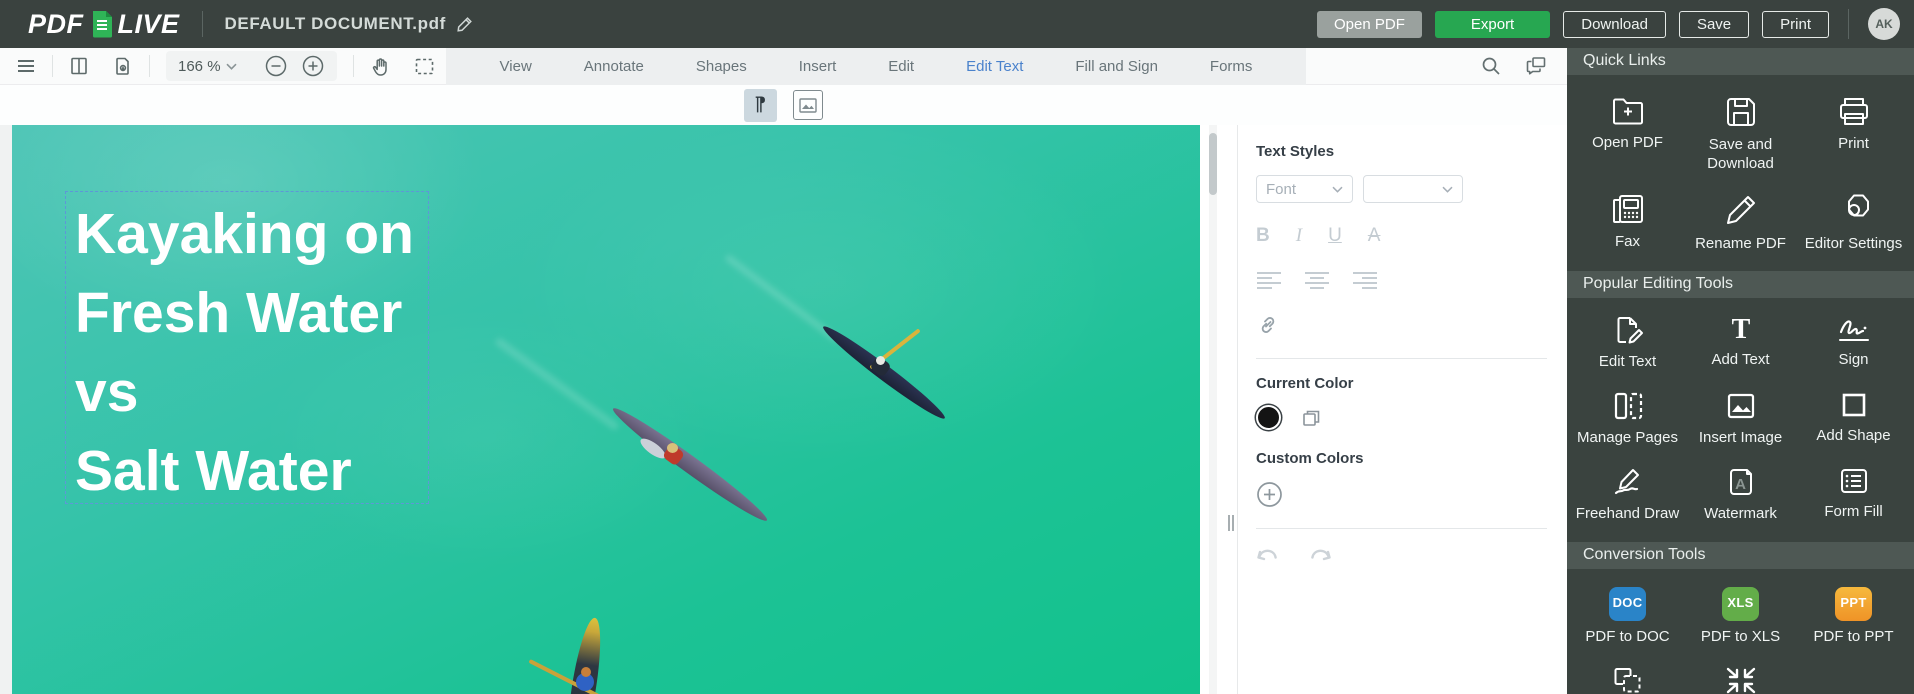 This screenshot has width=1914, height=694. I want to click on quick-link-fax: Fax, so click(1627, 224).